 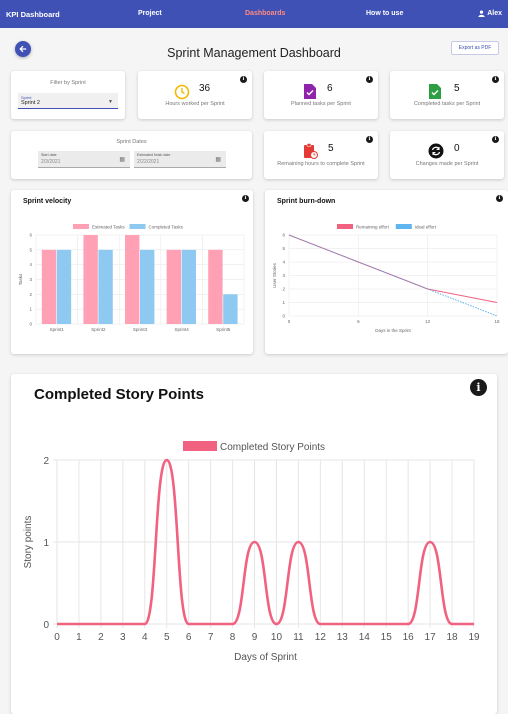 What do you see at coordinates (436, 151) in the screenshot?
I see `sync-icon` at bounding box center [436, 151].